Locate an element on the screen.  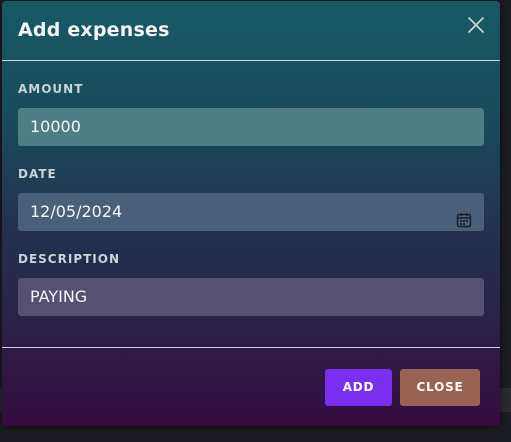
calendar-icon is located at coordinates (464, 216).